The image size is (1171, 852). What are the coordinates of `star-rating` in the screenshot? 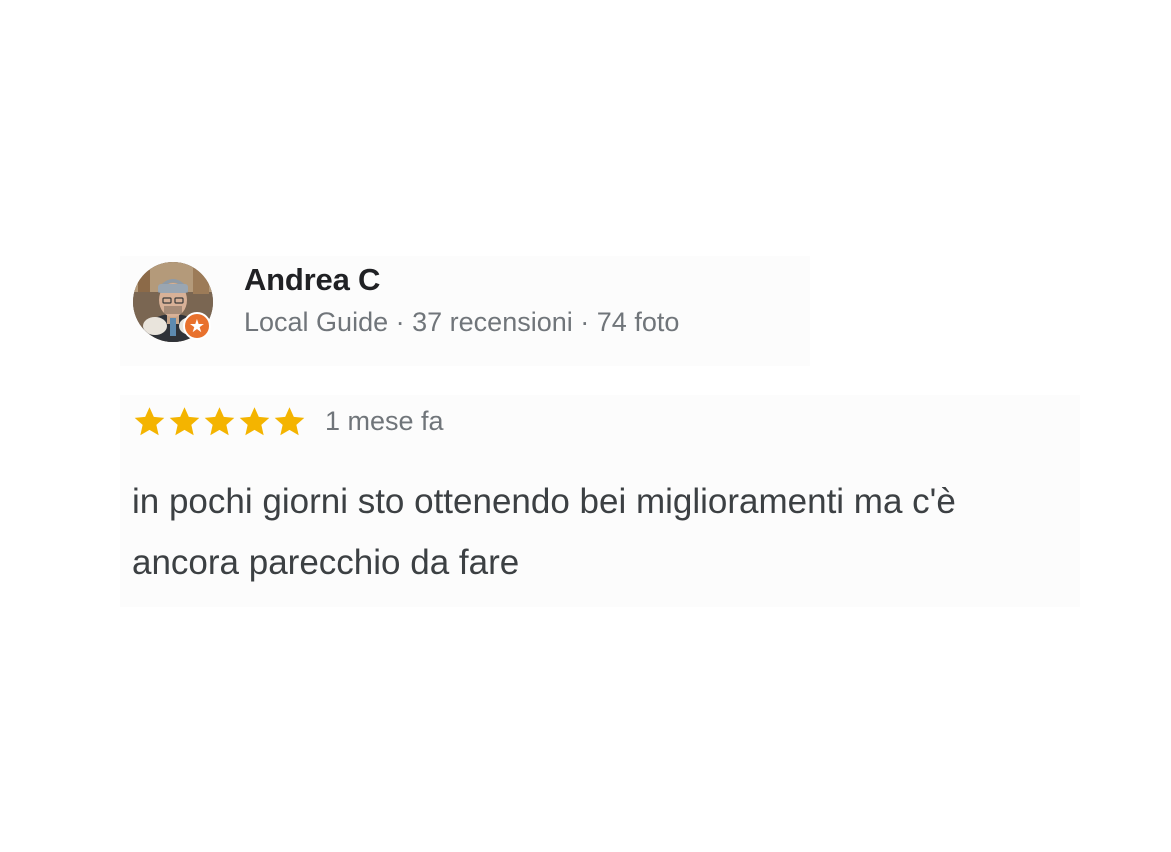 It's located at (219, 421).